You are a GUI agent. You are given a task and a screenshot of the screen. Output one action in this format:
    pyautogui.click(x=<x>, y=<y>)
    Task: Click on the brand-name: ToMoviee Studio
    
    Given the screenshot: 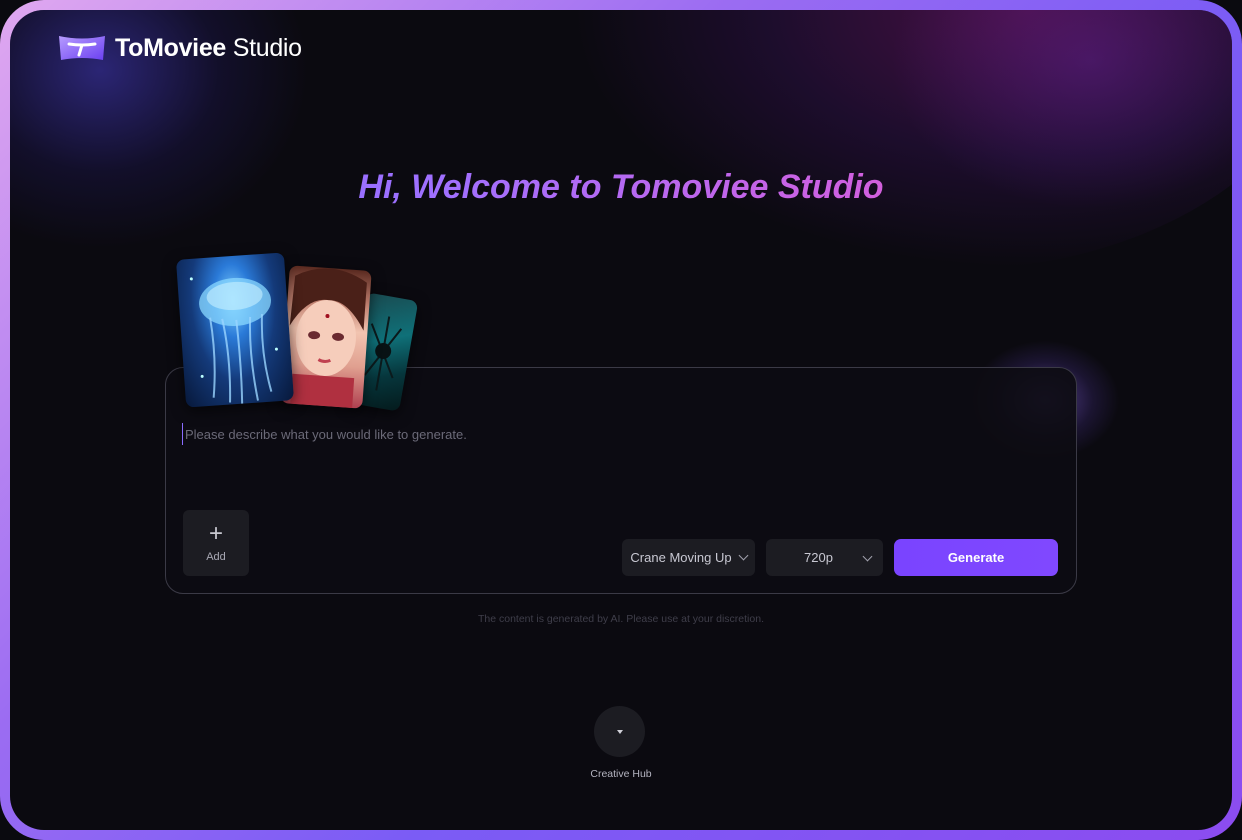 What is the action you would take?
    pyautogui.click(x=208, y=48)
    